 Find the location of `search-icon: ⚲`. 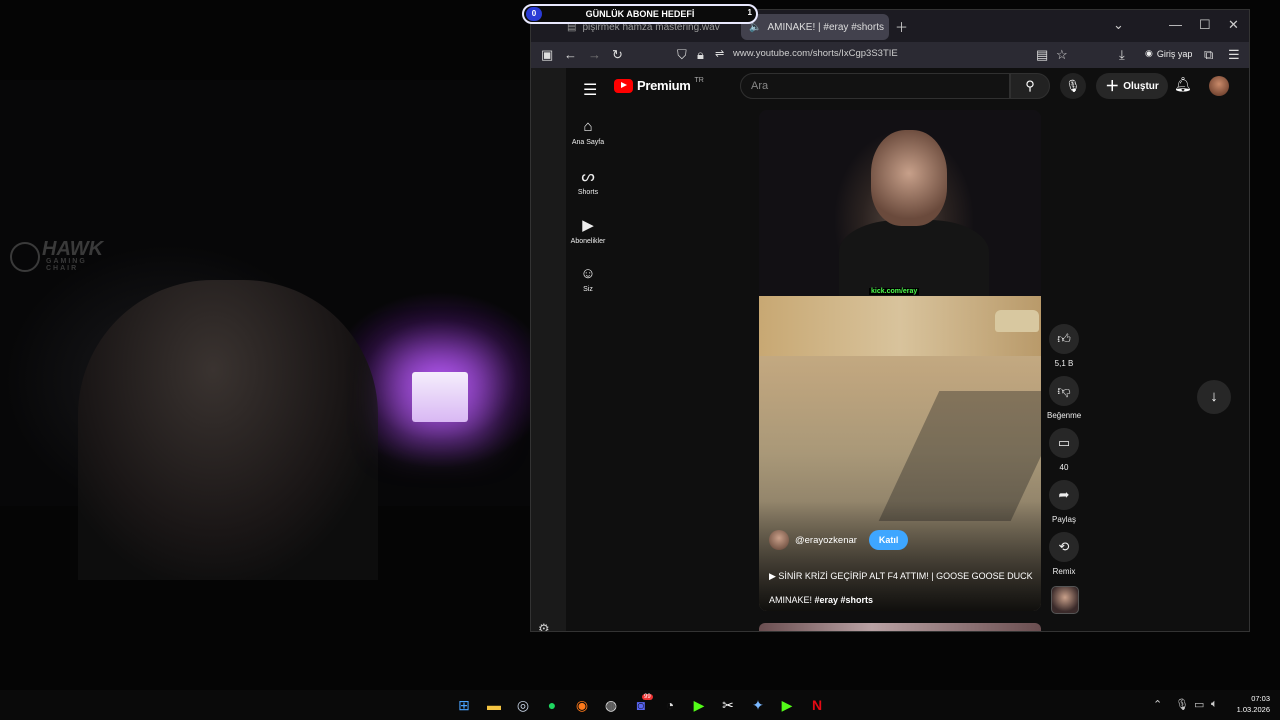

search-icon: ⚲ is located at coordinates (1030, 85).